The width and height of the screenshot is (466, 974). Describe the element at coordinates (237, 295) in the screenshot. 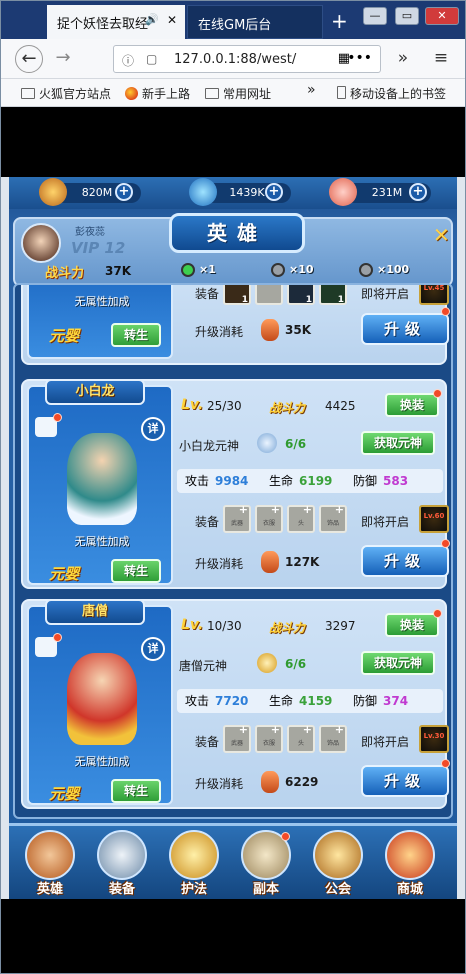

I see `equip-slot-weapon: 1` at that location.